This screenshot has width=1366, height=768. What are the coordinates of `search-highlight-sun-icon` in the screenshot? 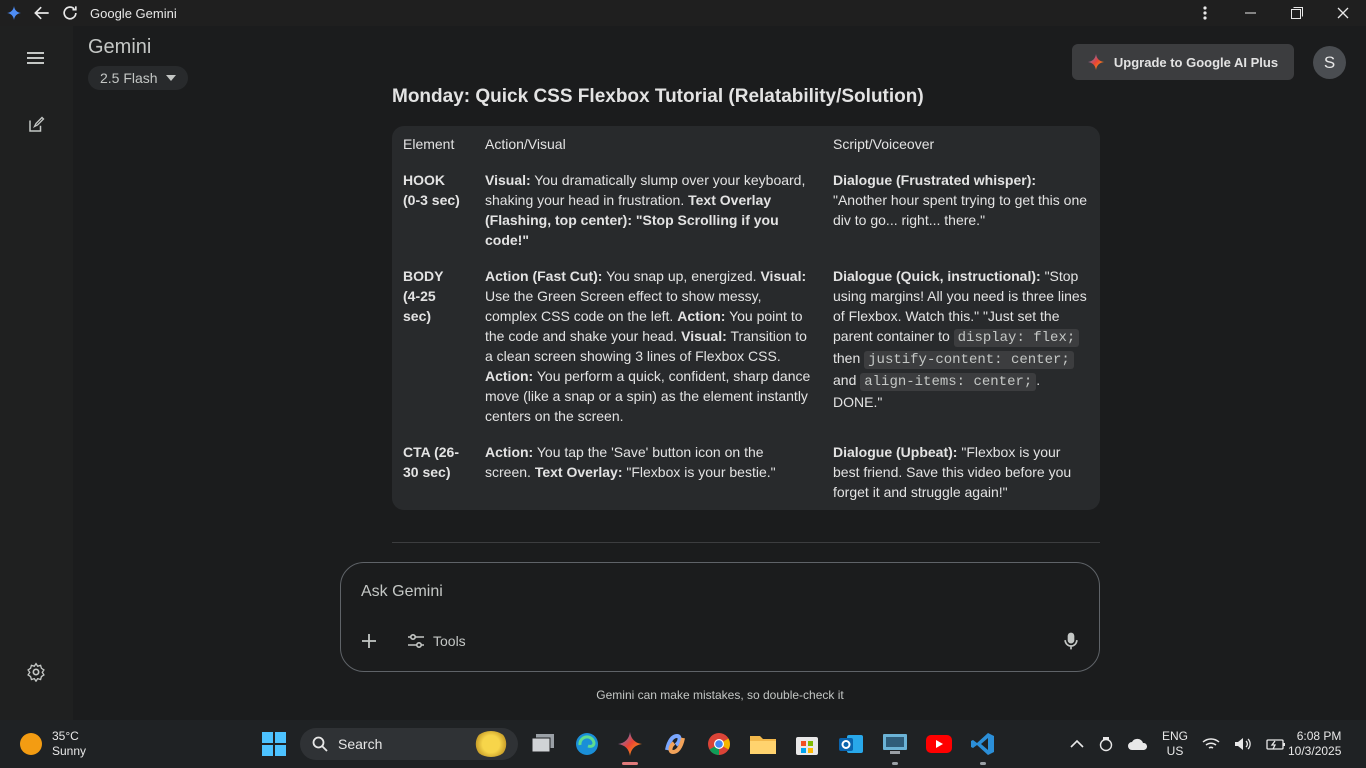 It's located at (491, 744).